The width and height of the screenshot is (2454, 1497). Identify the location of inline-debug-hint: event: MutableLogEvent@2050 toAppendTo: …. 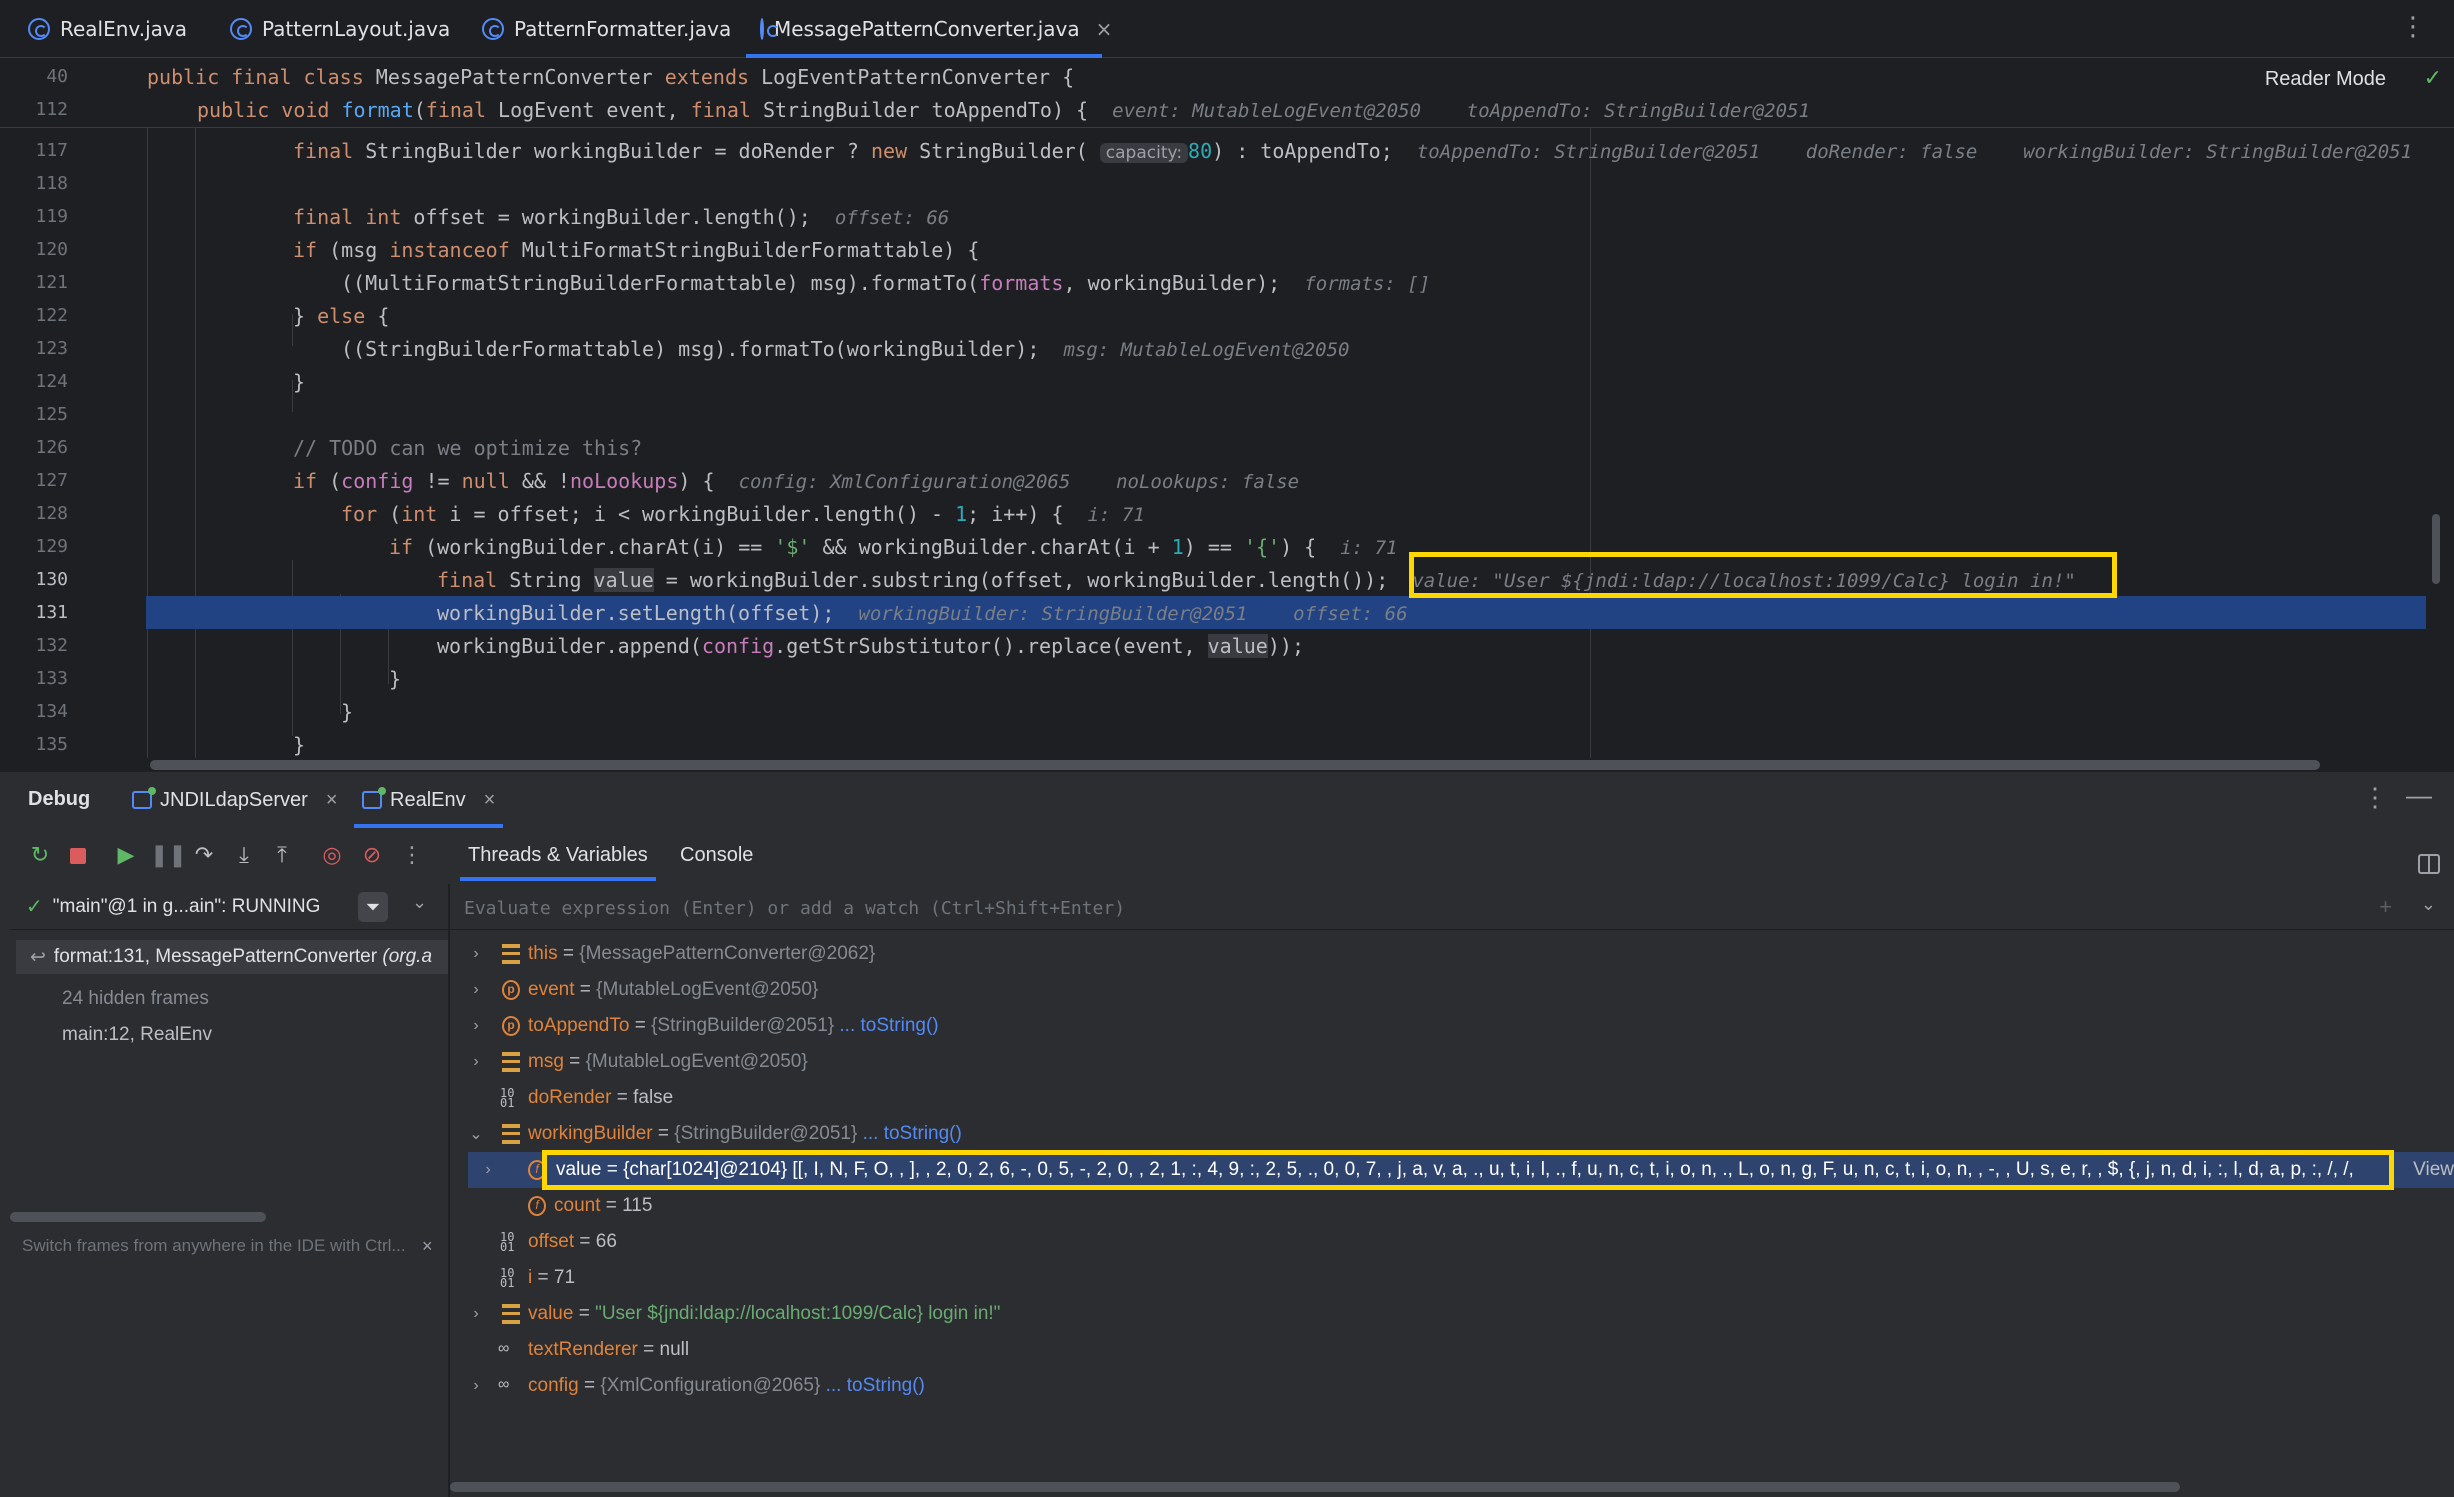
(1461, 110).